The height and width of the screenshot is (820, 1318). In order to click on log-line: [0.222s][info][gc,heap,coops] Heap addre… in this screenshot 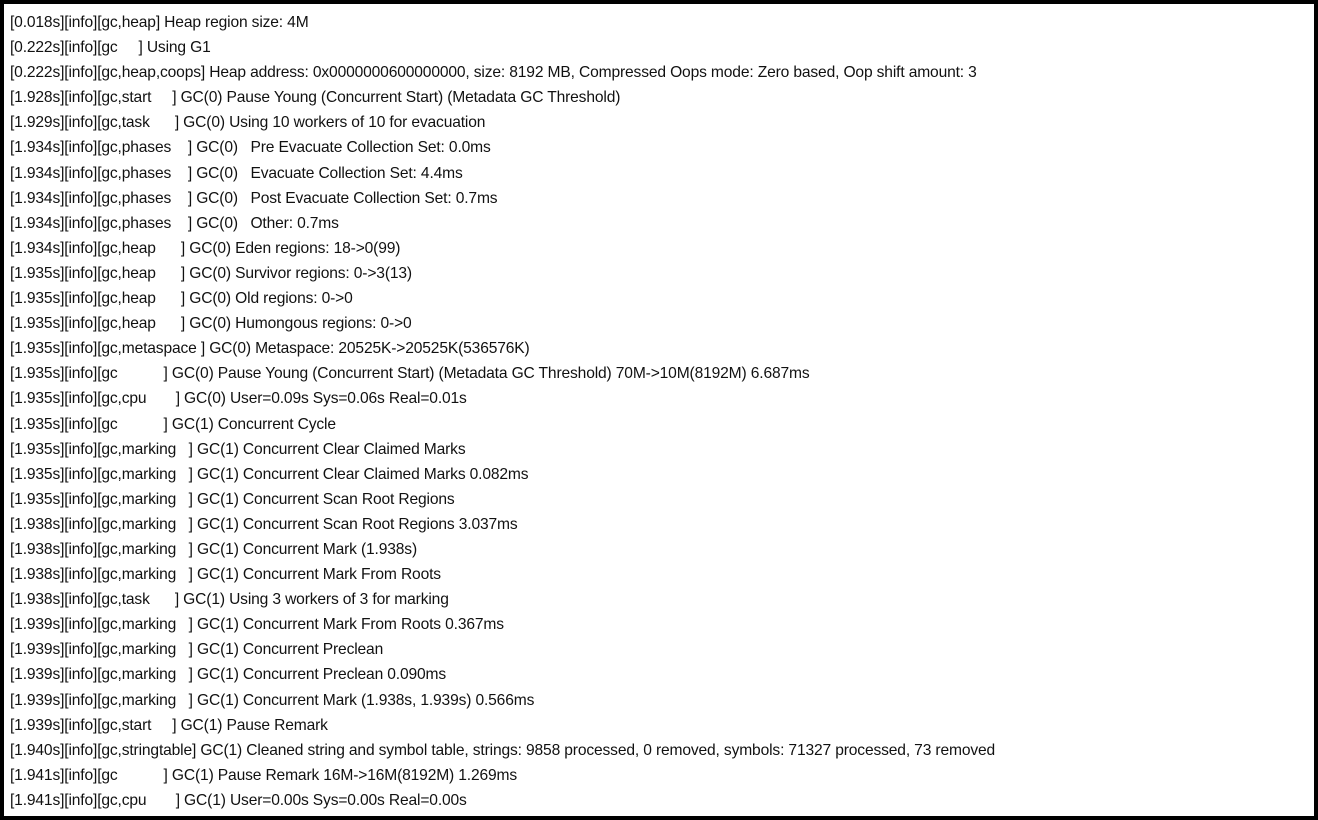, I will do `click(493, 73)`.